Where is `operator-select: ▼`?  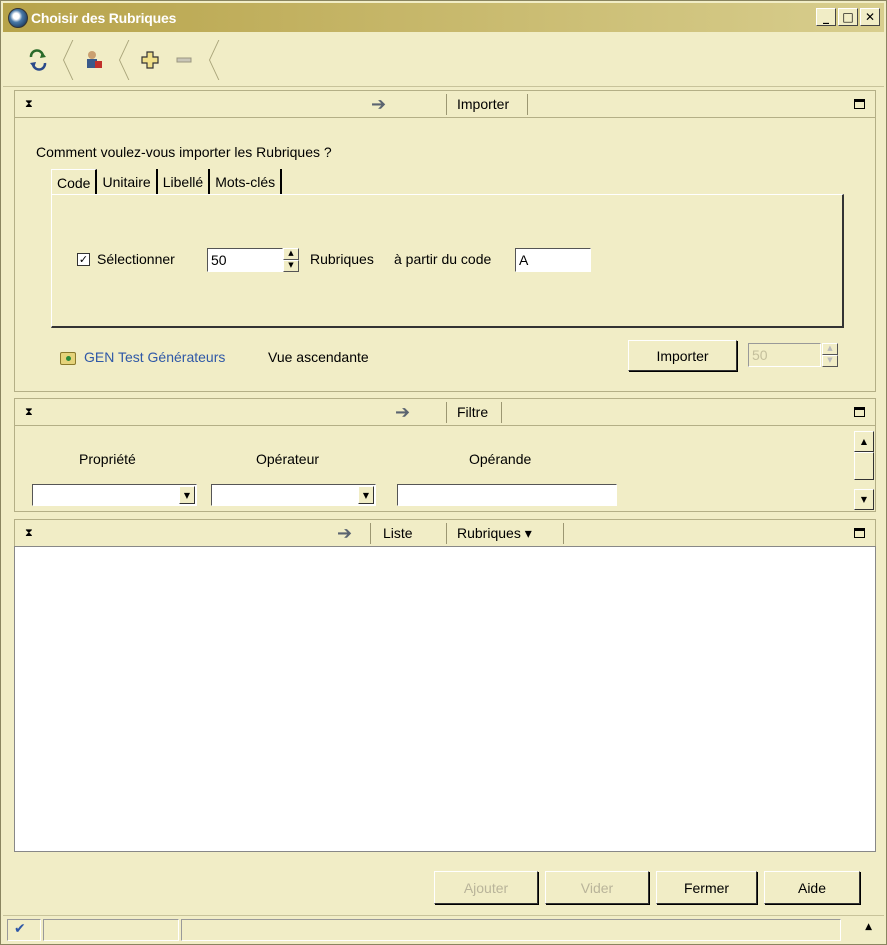 operator-select: ▼ is located at coordinates (293, 495).